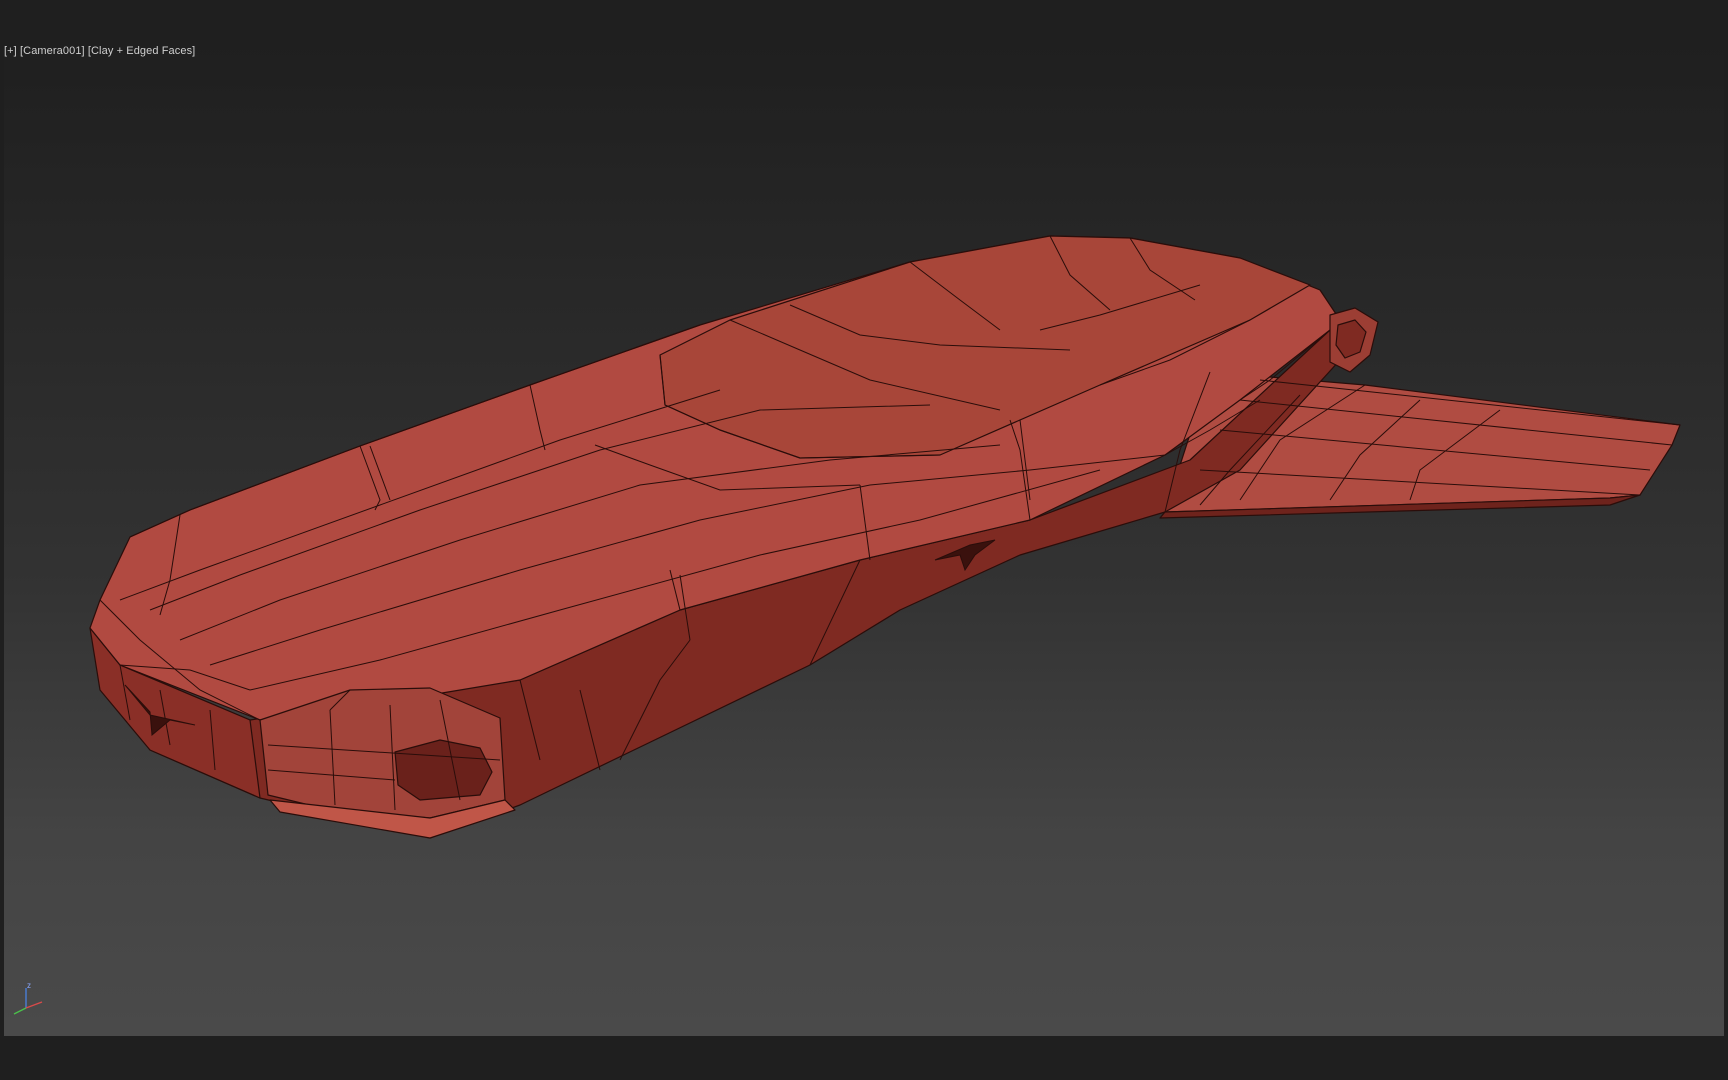 The height and width of the screenshot is (1080, 1728). Describe the element at coordinates (443, 770) in the screenshot. I see `front-intake-recess` at that location.